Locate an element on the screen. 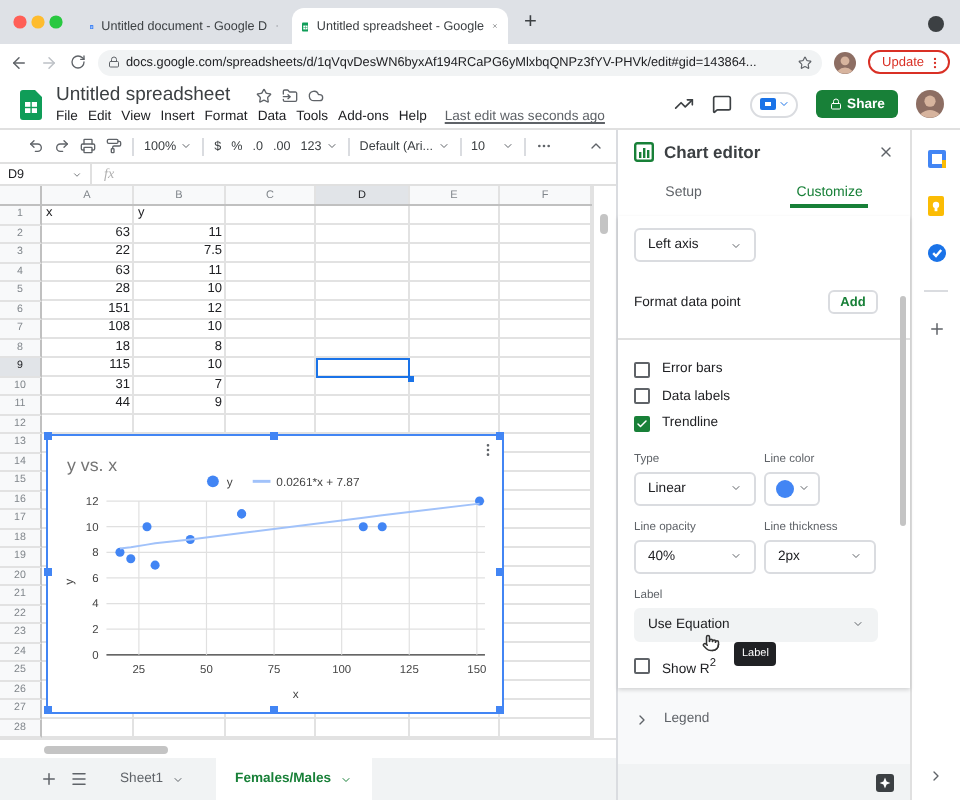 This screenshot has width=960, height=800. panel-title: Chart editor is located at coordinates (713, 151).